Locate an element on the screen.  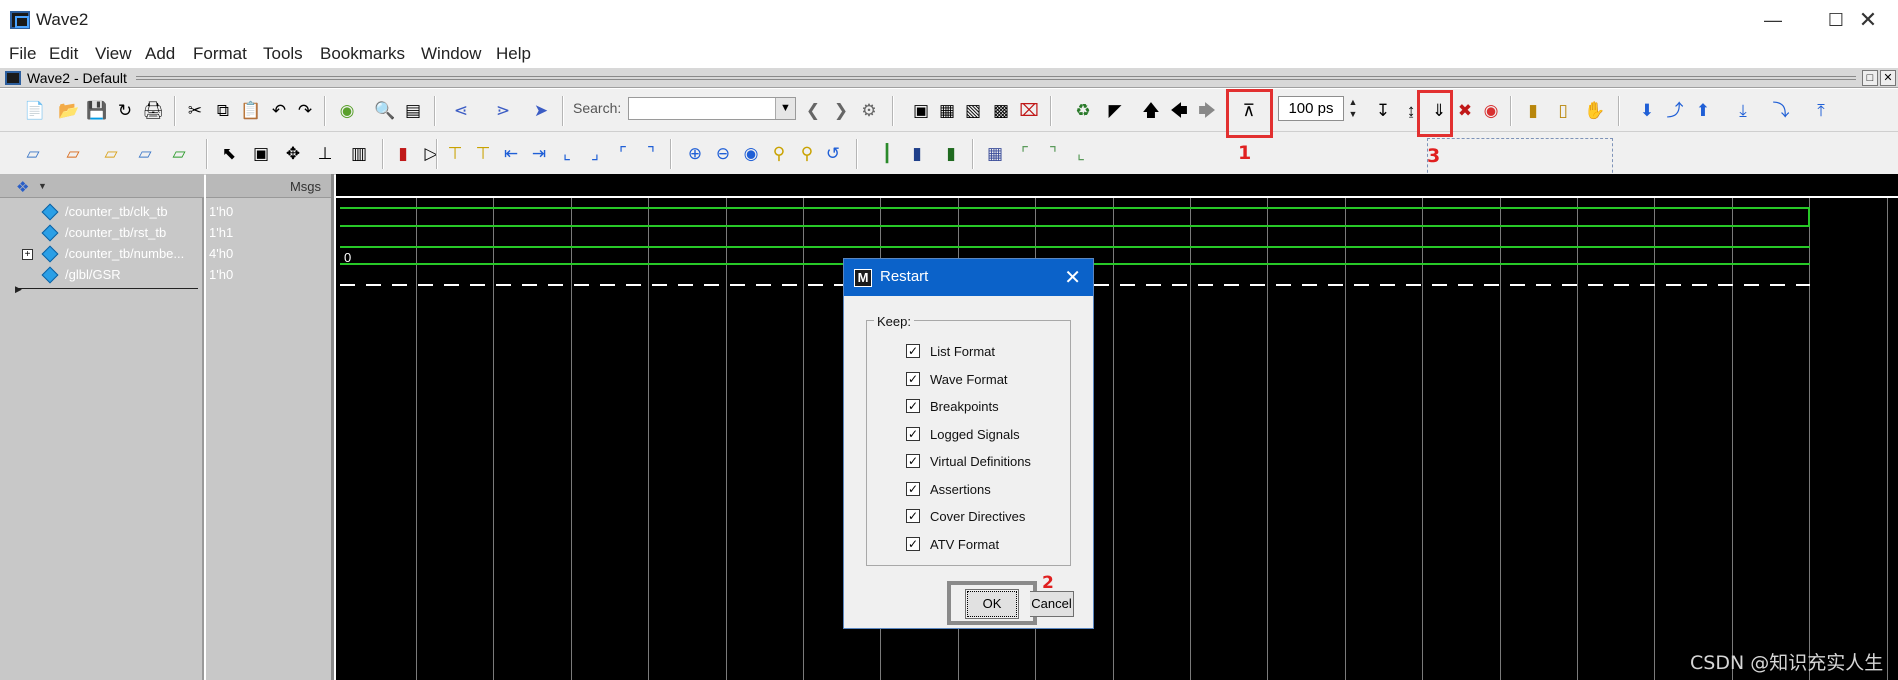
search-input is located at coordinates (712, 108).